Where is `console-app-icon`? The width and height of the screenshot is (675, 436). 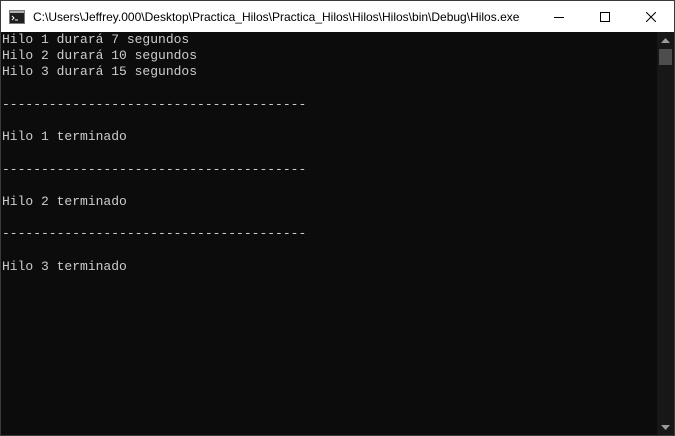
console-app-icon is located at coordinates (17, 16).